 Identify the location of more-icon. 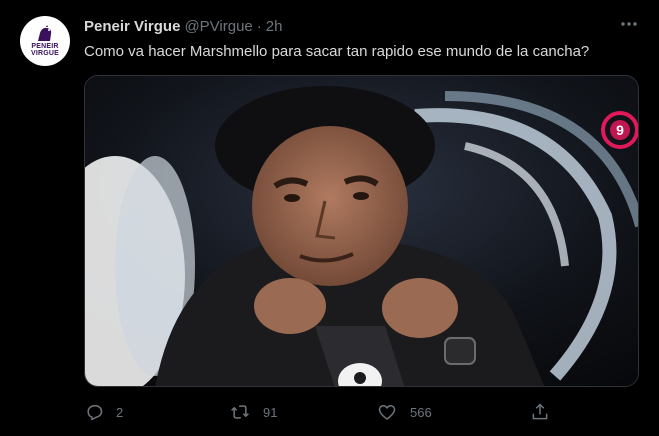
(629, 24).